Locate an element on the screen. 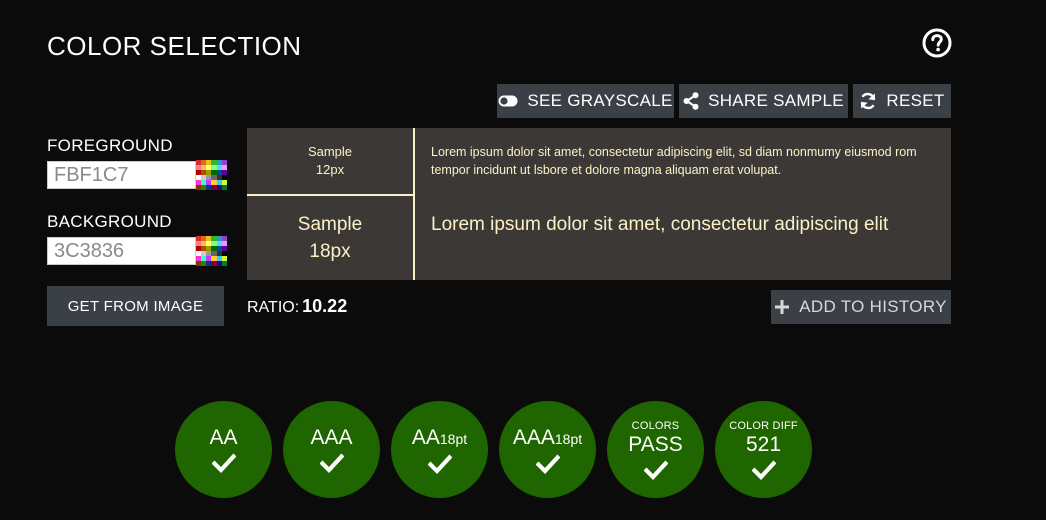 Image resolution: width=1046 pixels, height=520 pixels. result-badge: AAA18pt is located at coordinates (547, 449).